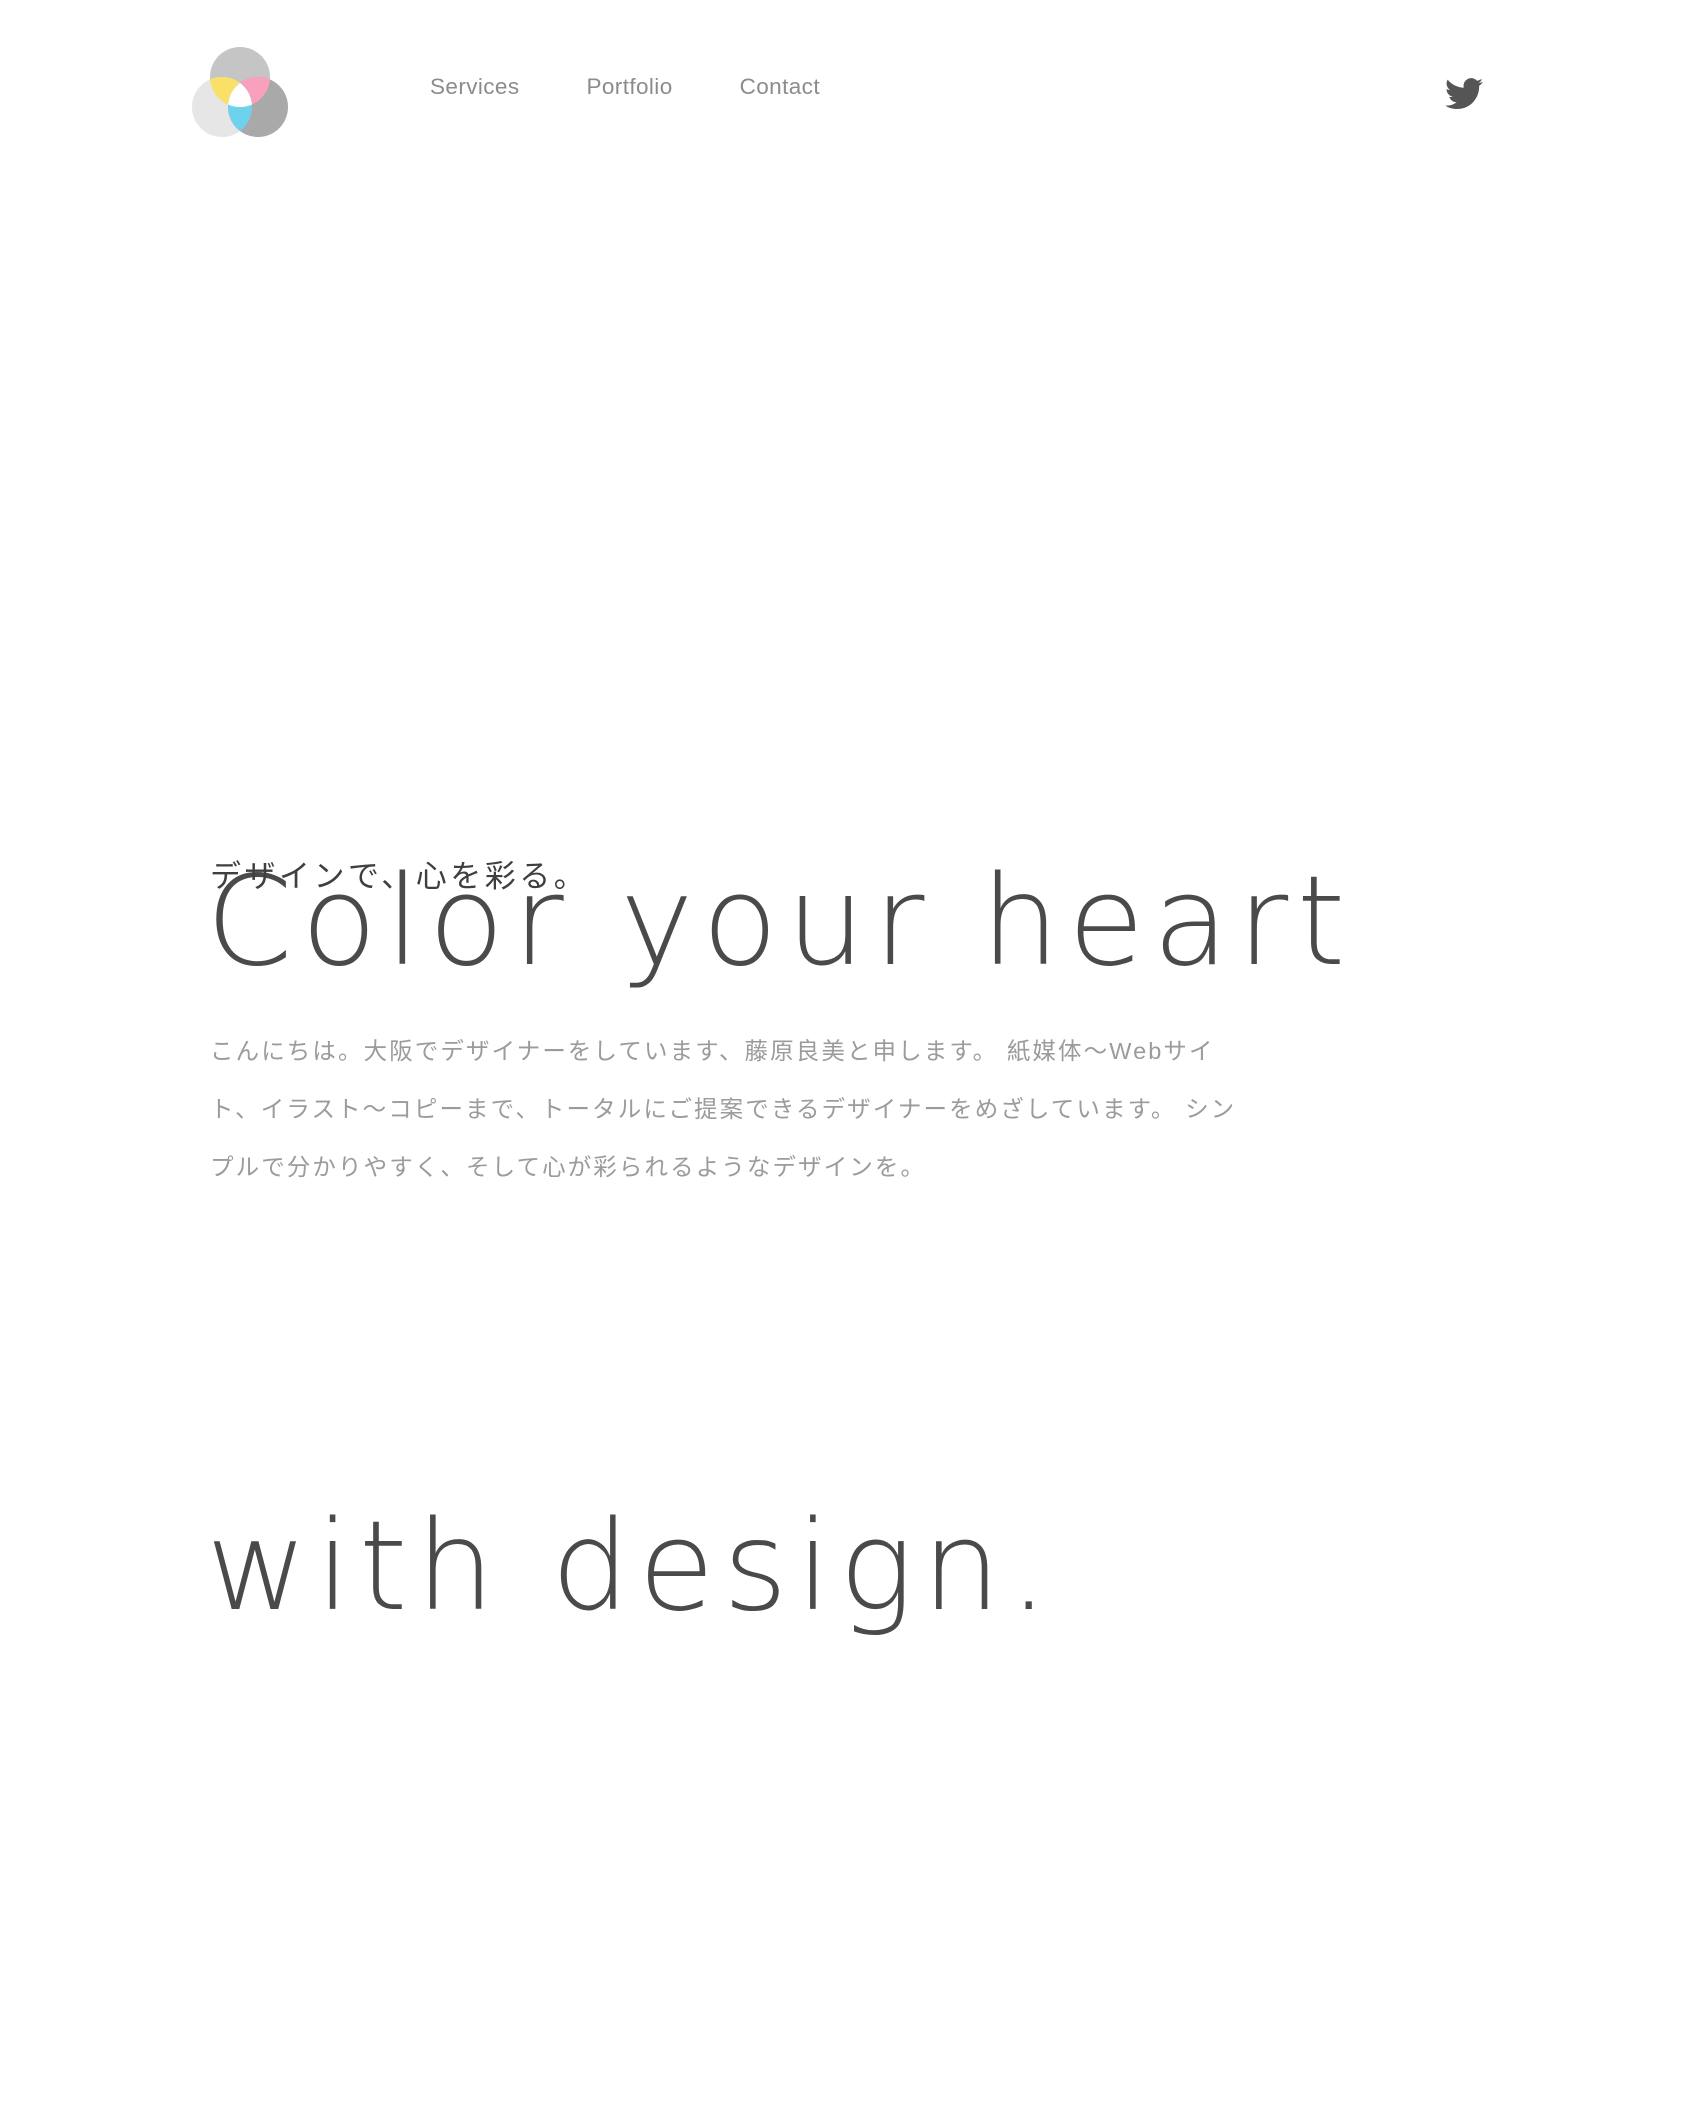 The image size is (1685, 2105). I want to click on twitter-link, so click(1464, 95).